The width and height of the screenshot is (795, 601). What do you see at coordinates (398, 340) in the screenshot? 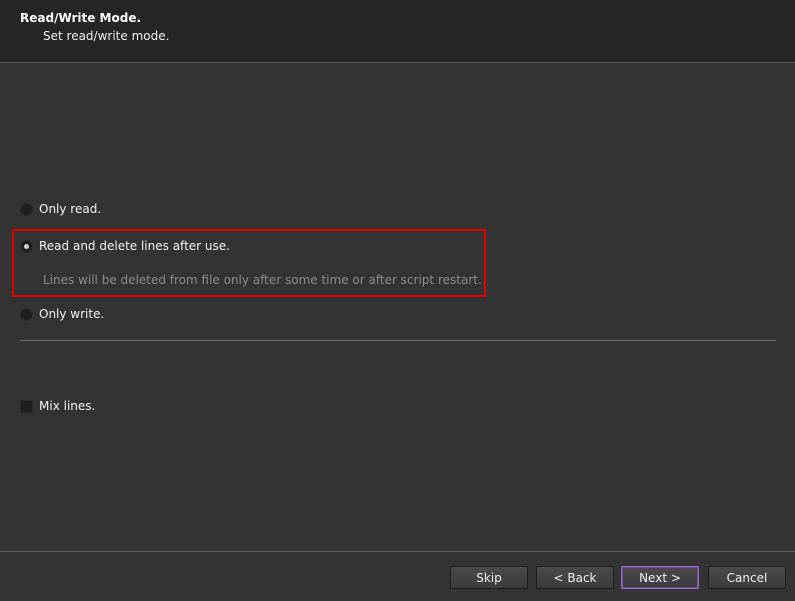
I see `separator` at bounding box center [398, 340].